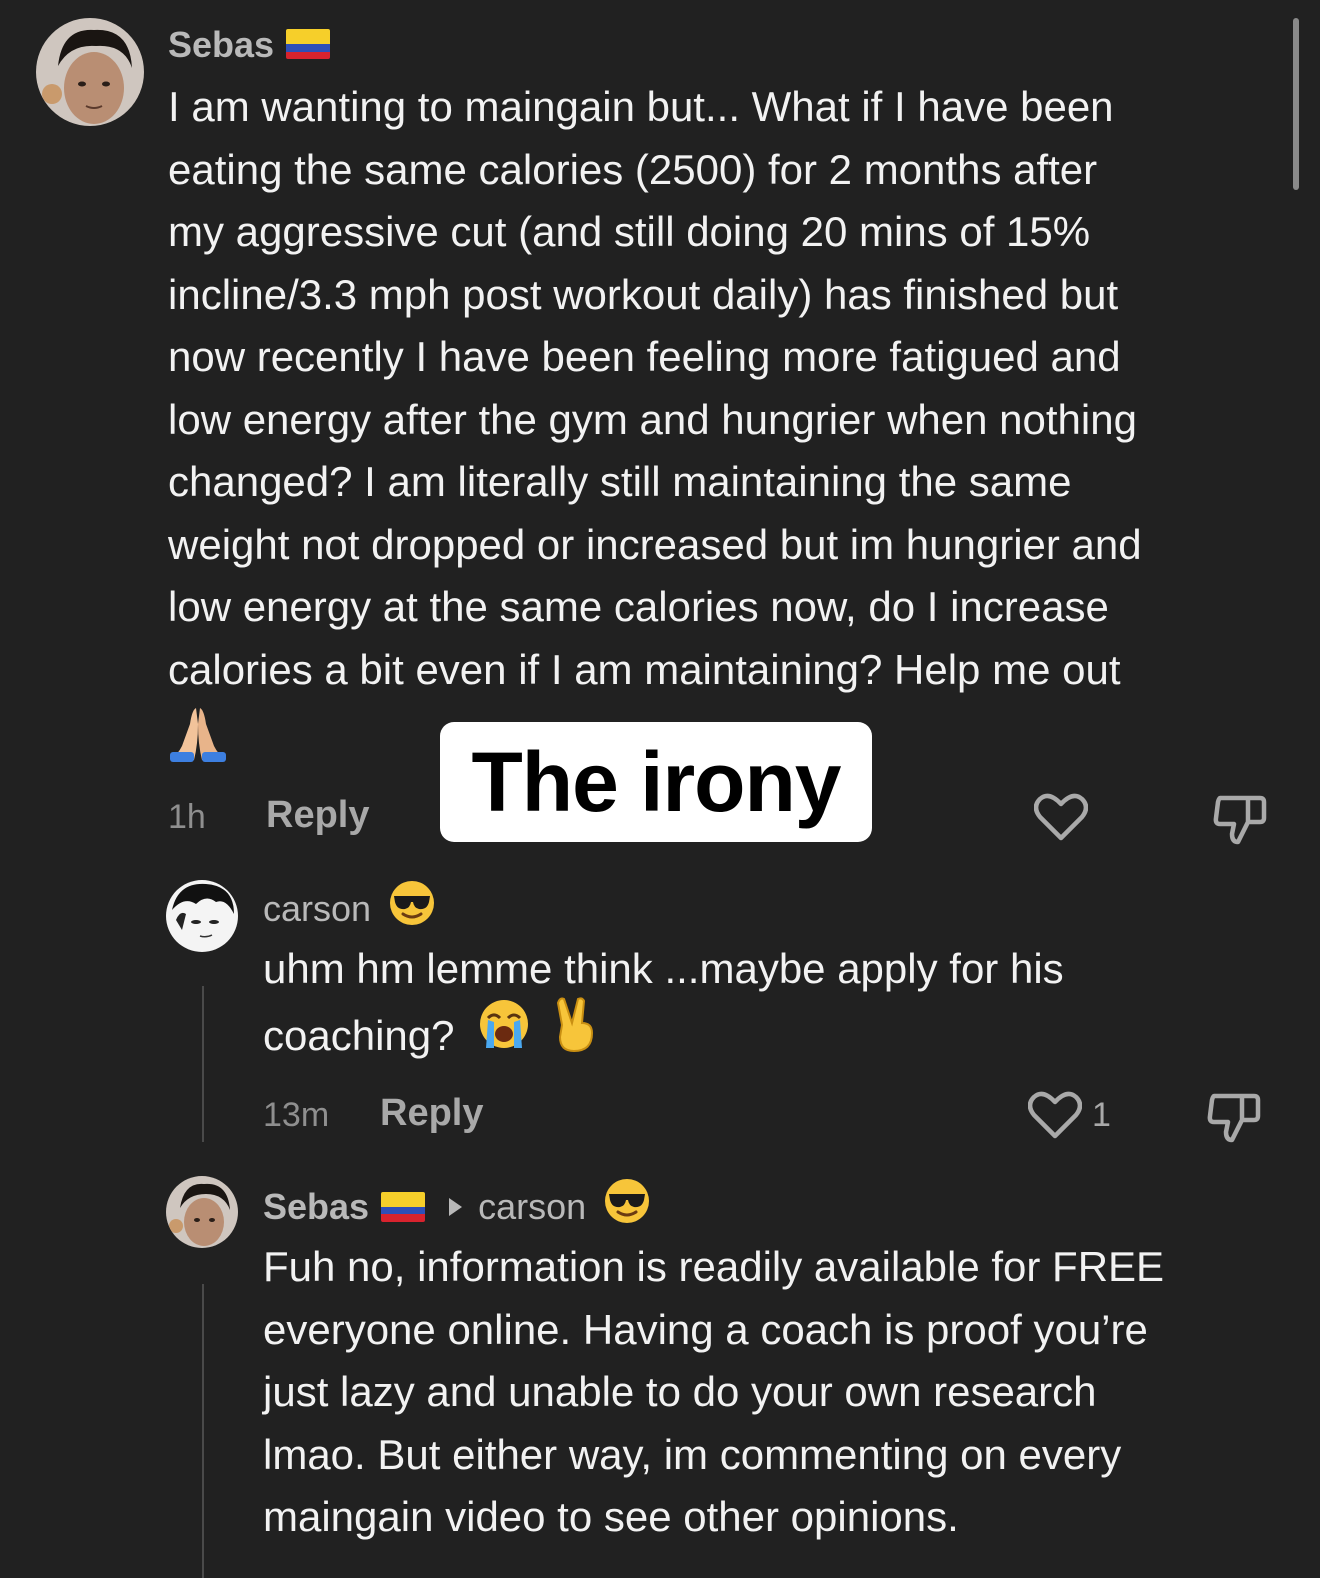  Describe the element at coordinates (296, 1115) in the screenshot. I see `comment-timestamp: 13m` at that location.